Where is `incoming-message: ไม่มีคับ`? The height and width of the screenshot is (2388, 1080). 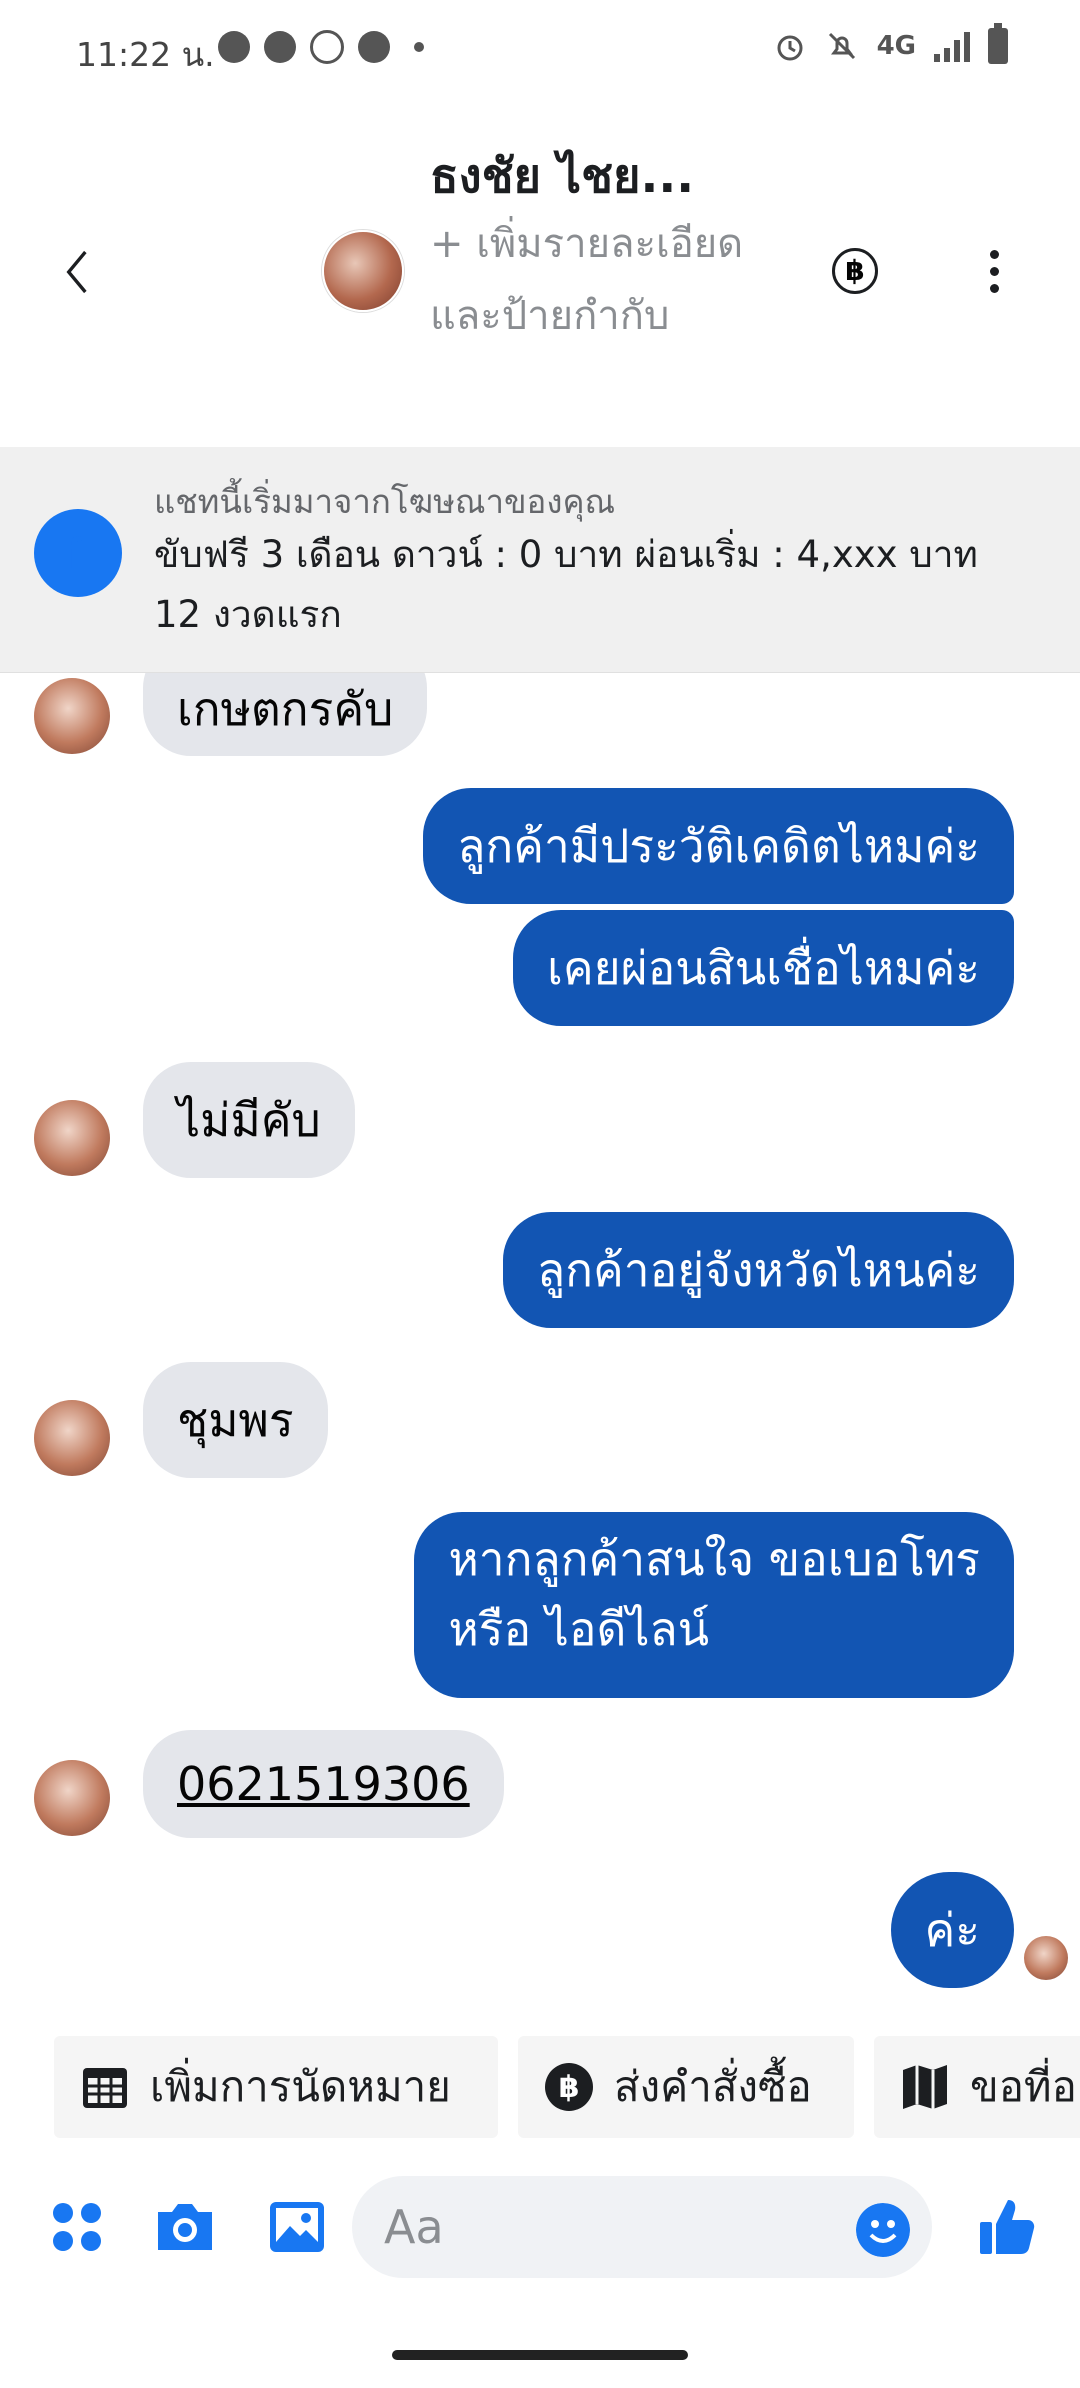 incoming-message: ไม่มีคับ is located at coordinates (249, 1120).